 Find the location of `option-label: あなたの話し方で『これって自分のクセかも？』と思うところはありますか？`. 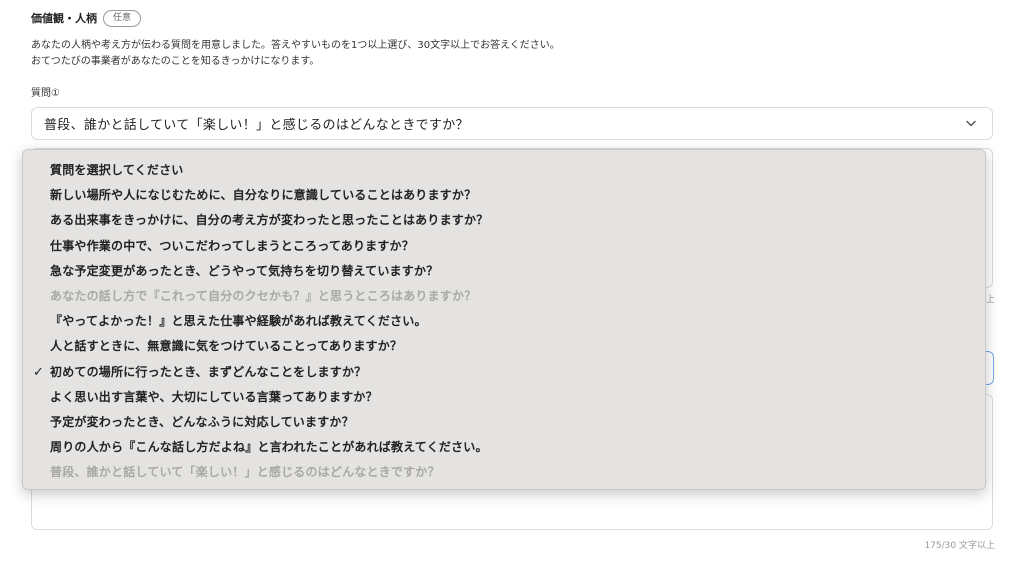

option-label: あなたの話し方で『これって自分のクセかも？』と思うところはありますか？ is located at coordinates (263, 295).